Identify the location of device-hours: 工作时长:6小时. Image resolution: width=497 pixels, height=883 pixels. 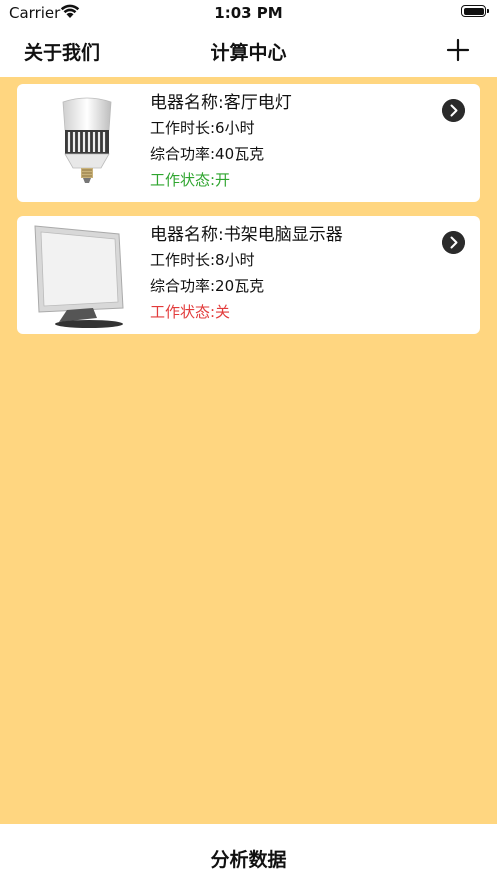
(202, 128).